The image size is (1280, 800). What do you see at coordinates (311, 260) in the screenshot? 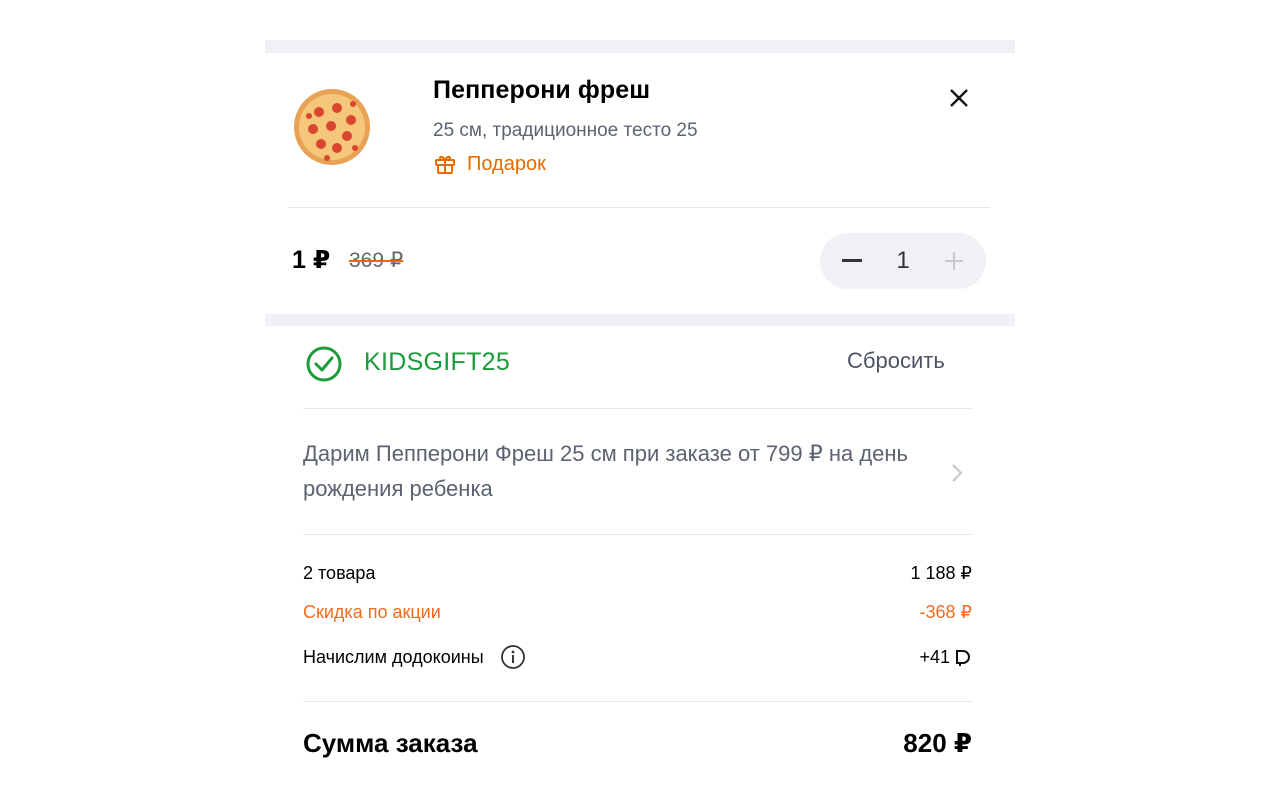
I see `price-current: 1 ₽` at bounding box center [311, 260].